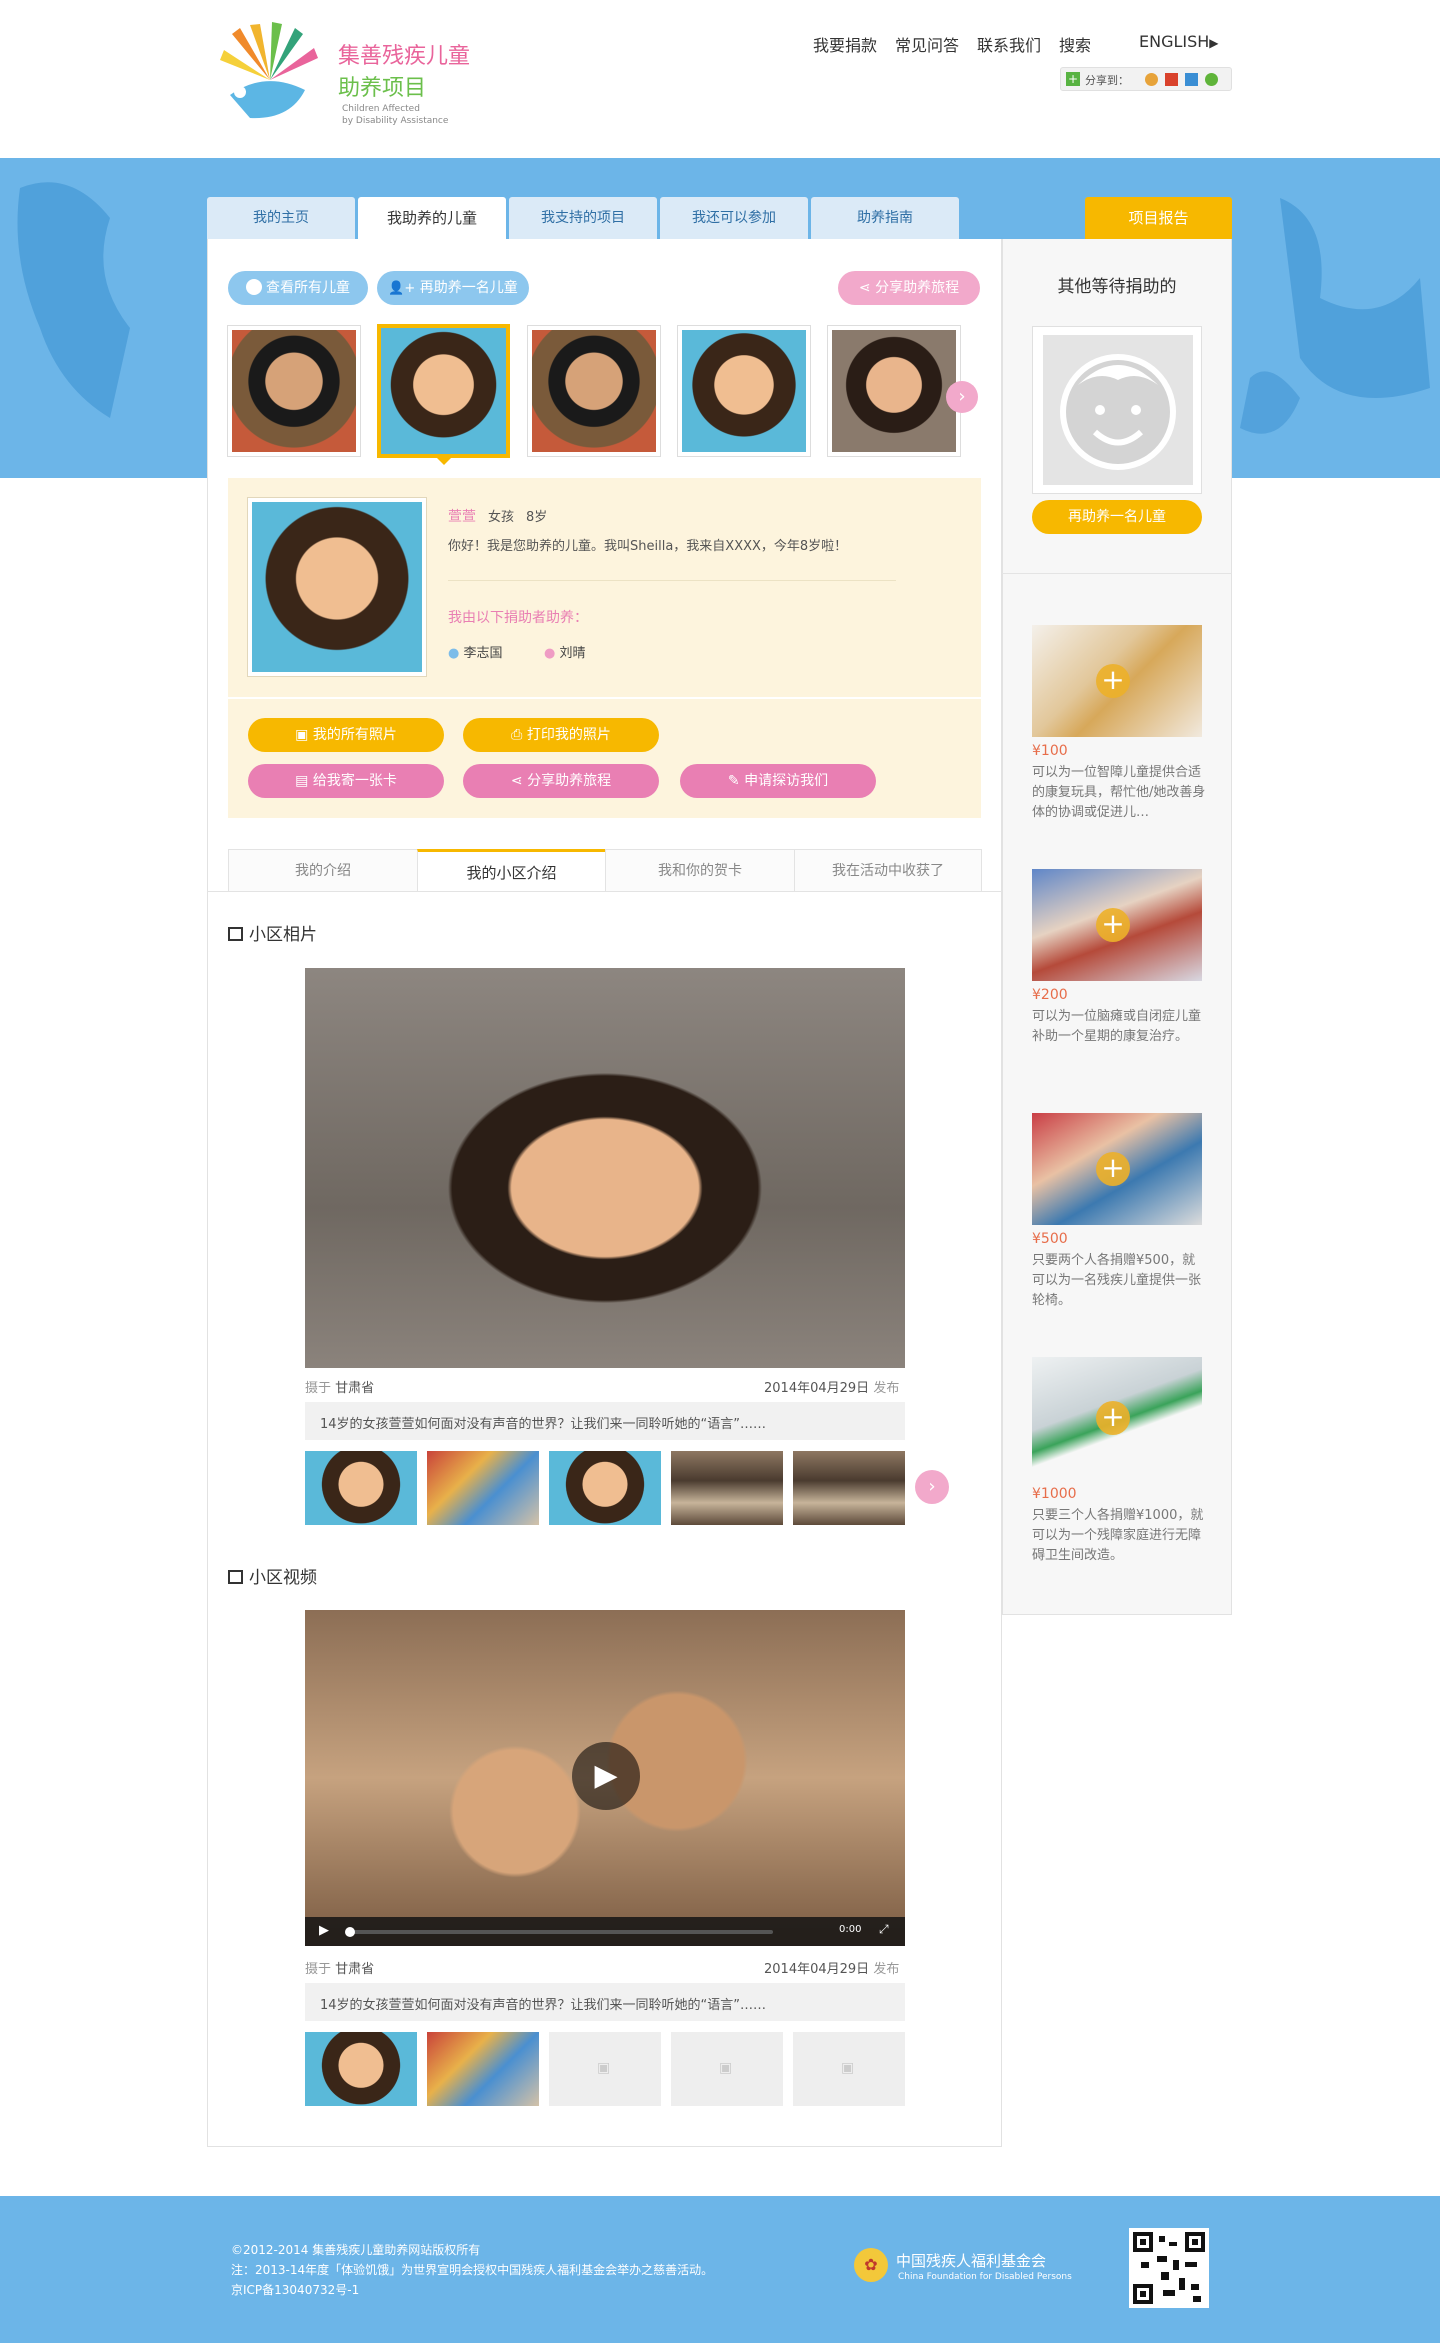 The width and height of the screenshot is (1440, 2343). I want to click on photo-thumbs-next-button: ›, so click(932, 1487).